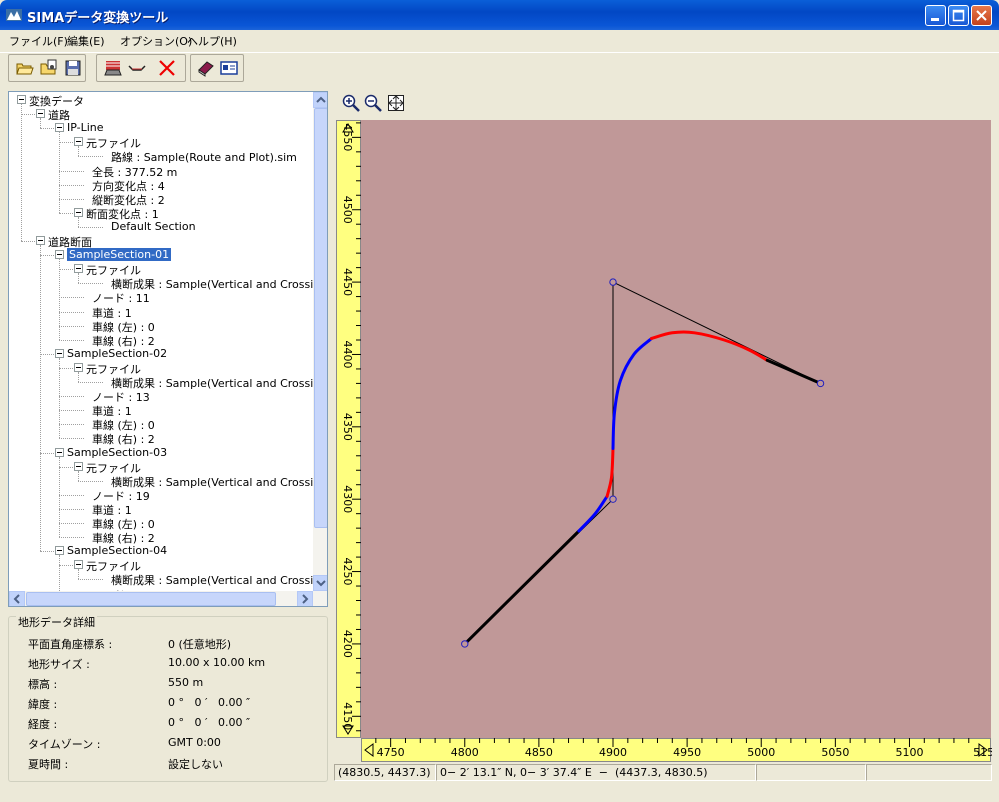 Image resolution: width=999 pixels, height=802 pixels. Describe the element at coordinates (982, 752) in the screenshot. I see `x-tick-label: 515` at that location.